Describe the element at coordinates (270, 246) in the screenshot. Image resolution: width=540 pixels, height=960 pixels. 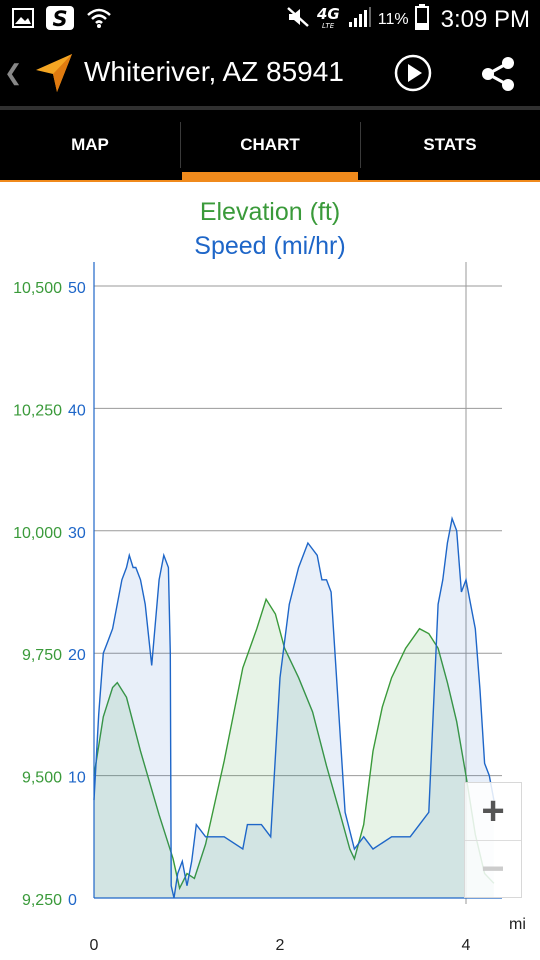
I see `speed-title: Speed (mi/hr)` at that location.